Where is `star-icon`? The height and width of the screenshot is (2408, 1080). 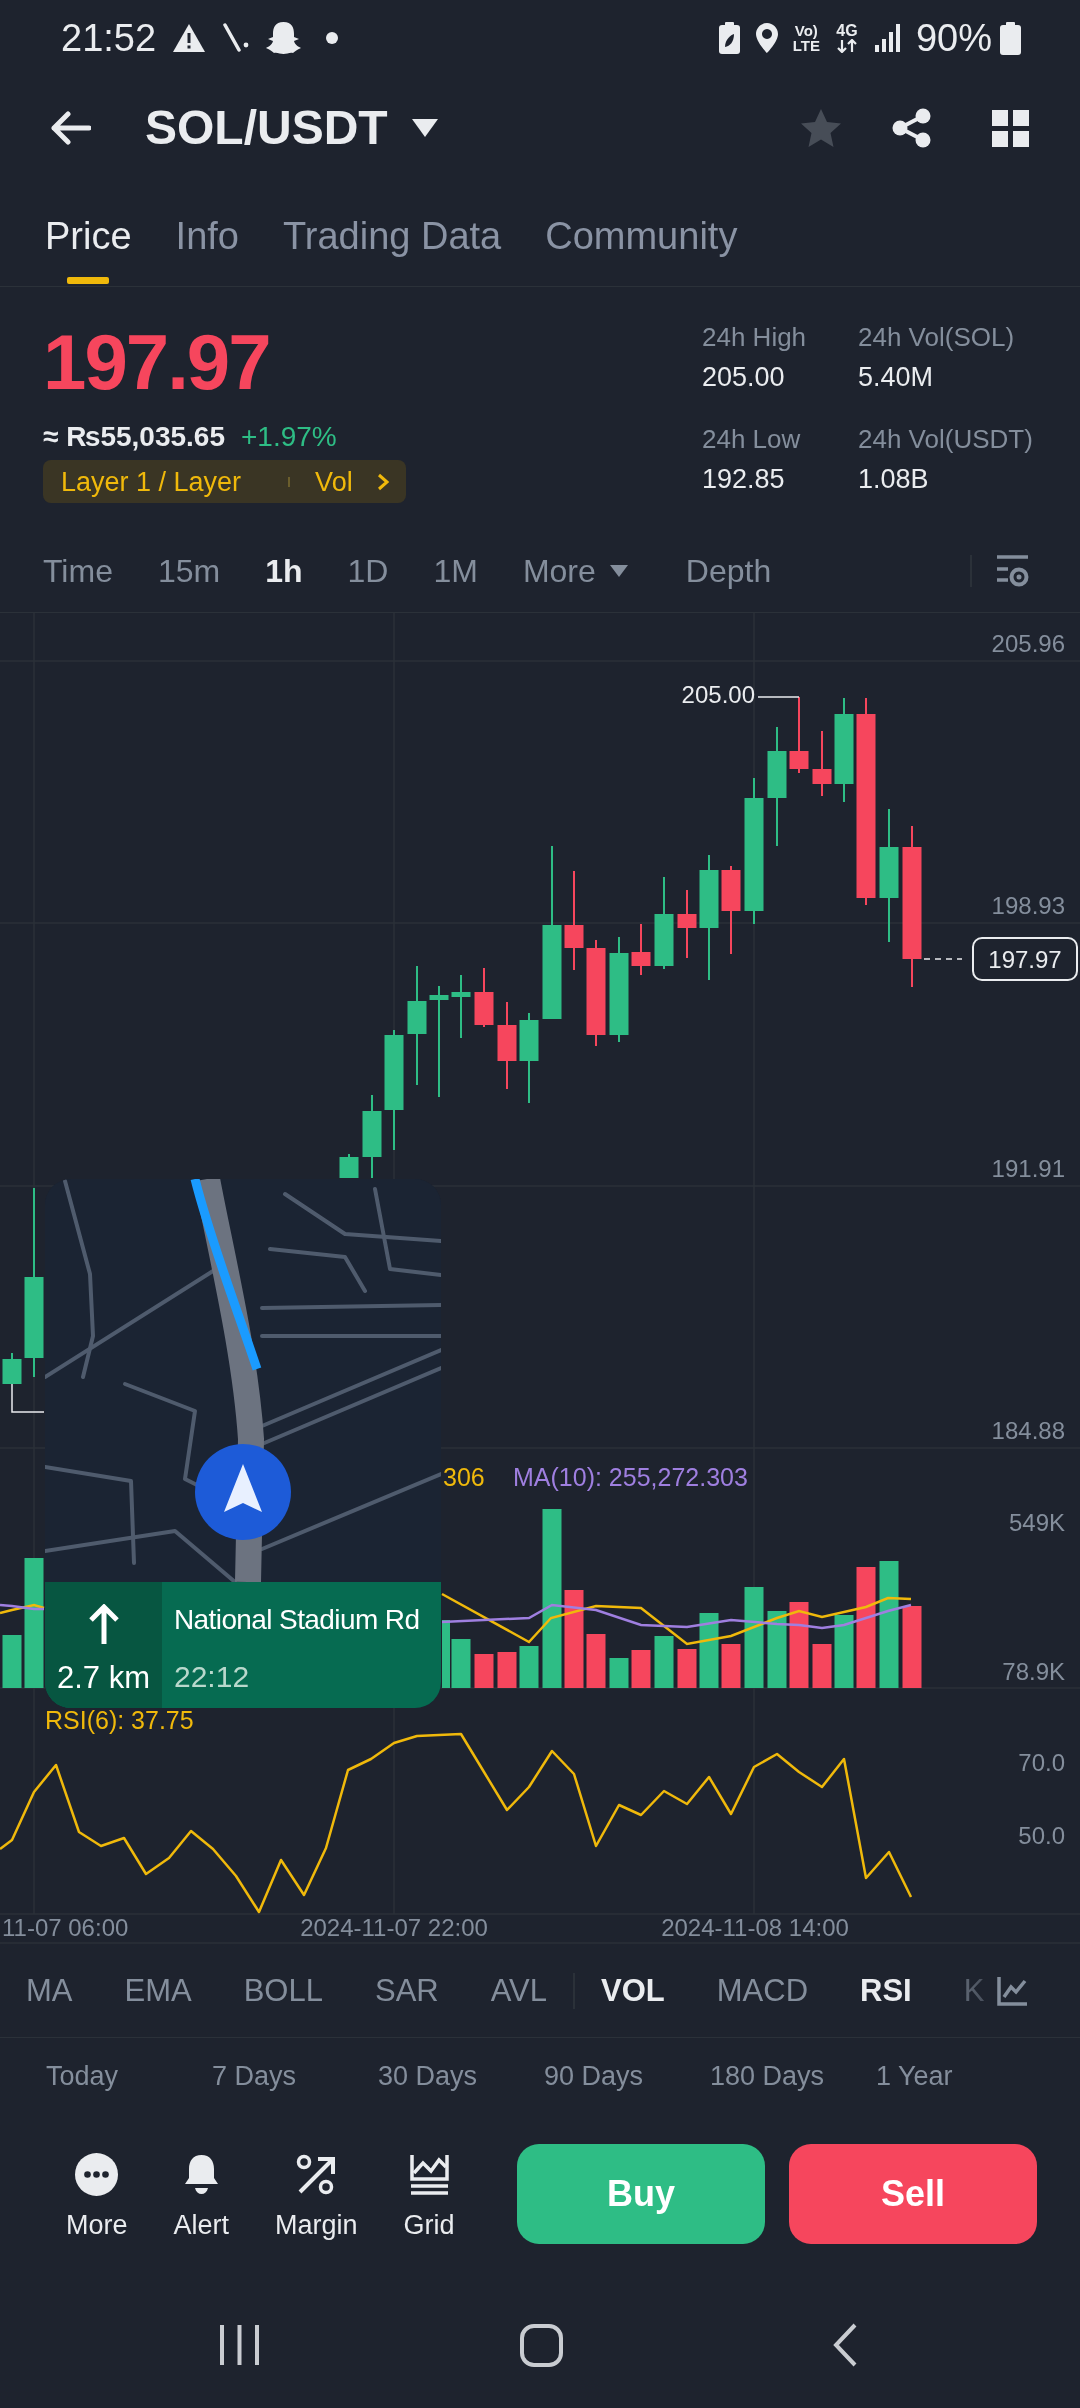
star-icon is located at coordinates (821, 128).